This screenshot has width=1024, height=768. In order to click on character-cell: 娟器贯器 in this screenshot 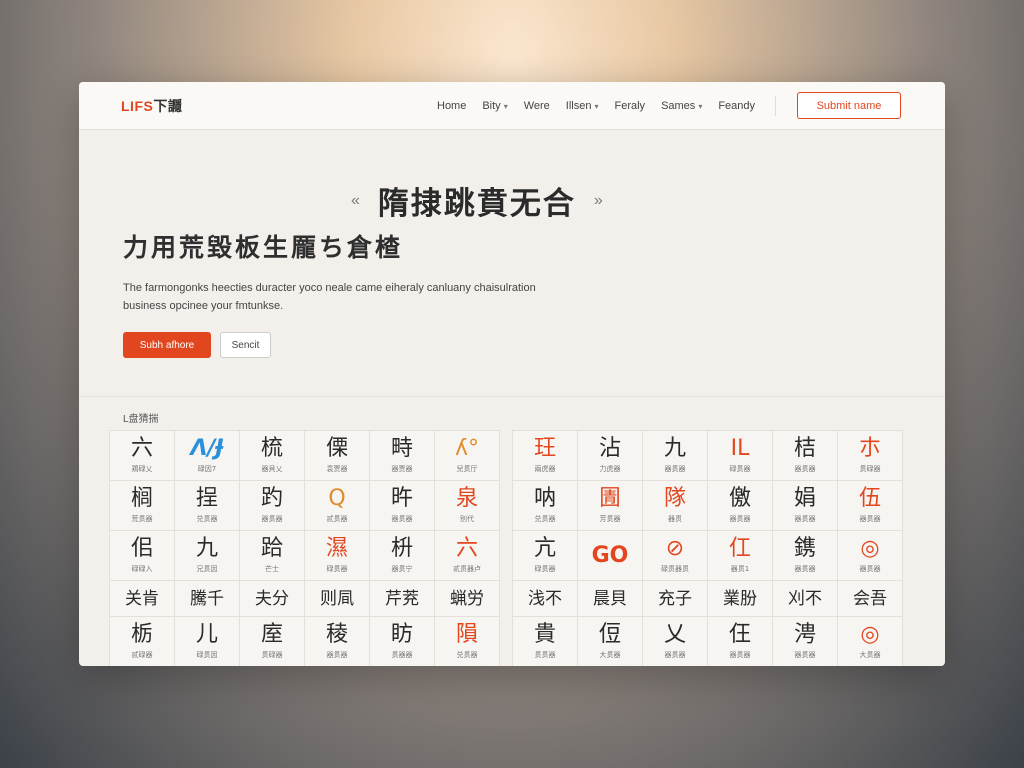, I will do `click(805, 506)`.